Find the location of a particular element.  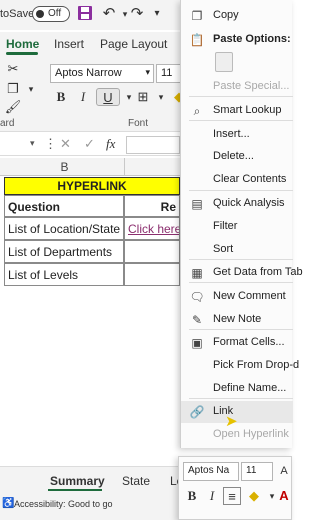

formula-input is located at coordinates (153, 145).